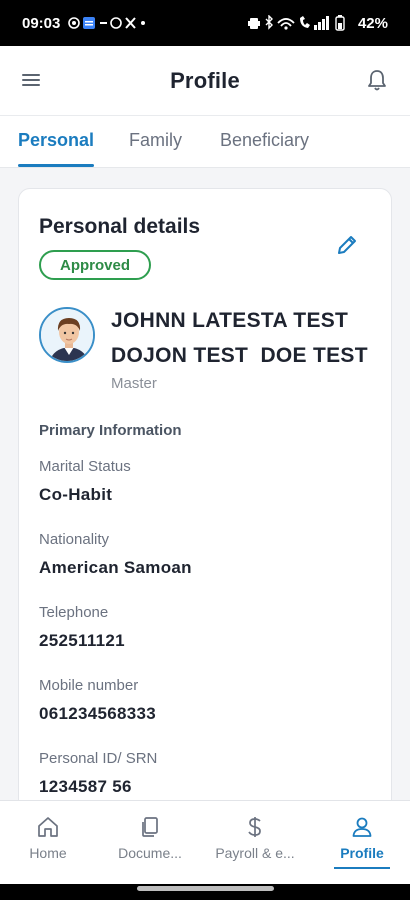  Describe the element at coordinates (254, 827) in the screenshot. I see `dollar-icon` at that location.